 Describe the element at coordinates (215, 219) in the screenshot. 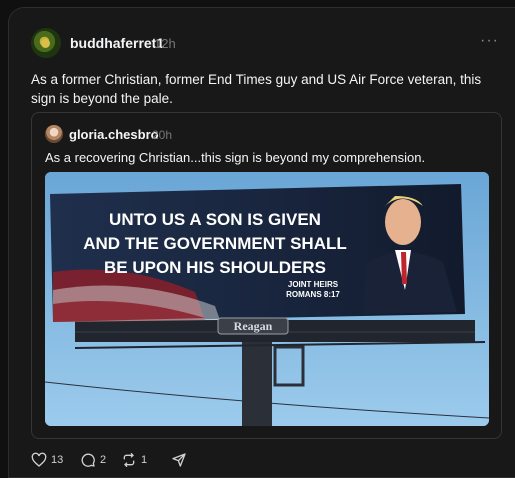

I see `billboard-line-1: UNTO US A SON IS GIVEN` at that location.